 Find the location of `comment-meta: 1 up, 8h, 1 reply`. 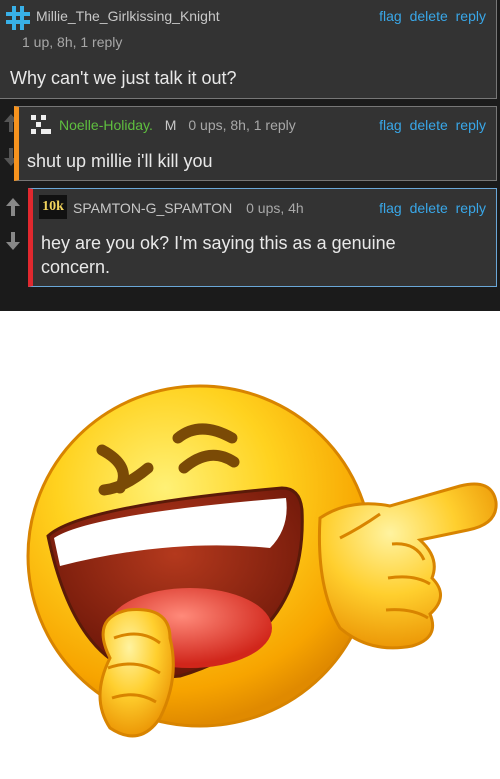

comment-meta: 1 up, 8h, 1 reply is located at coordinates (72, 42).